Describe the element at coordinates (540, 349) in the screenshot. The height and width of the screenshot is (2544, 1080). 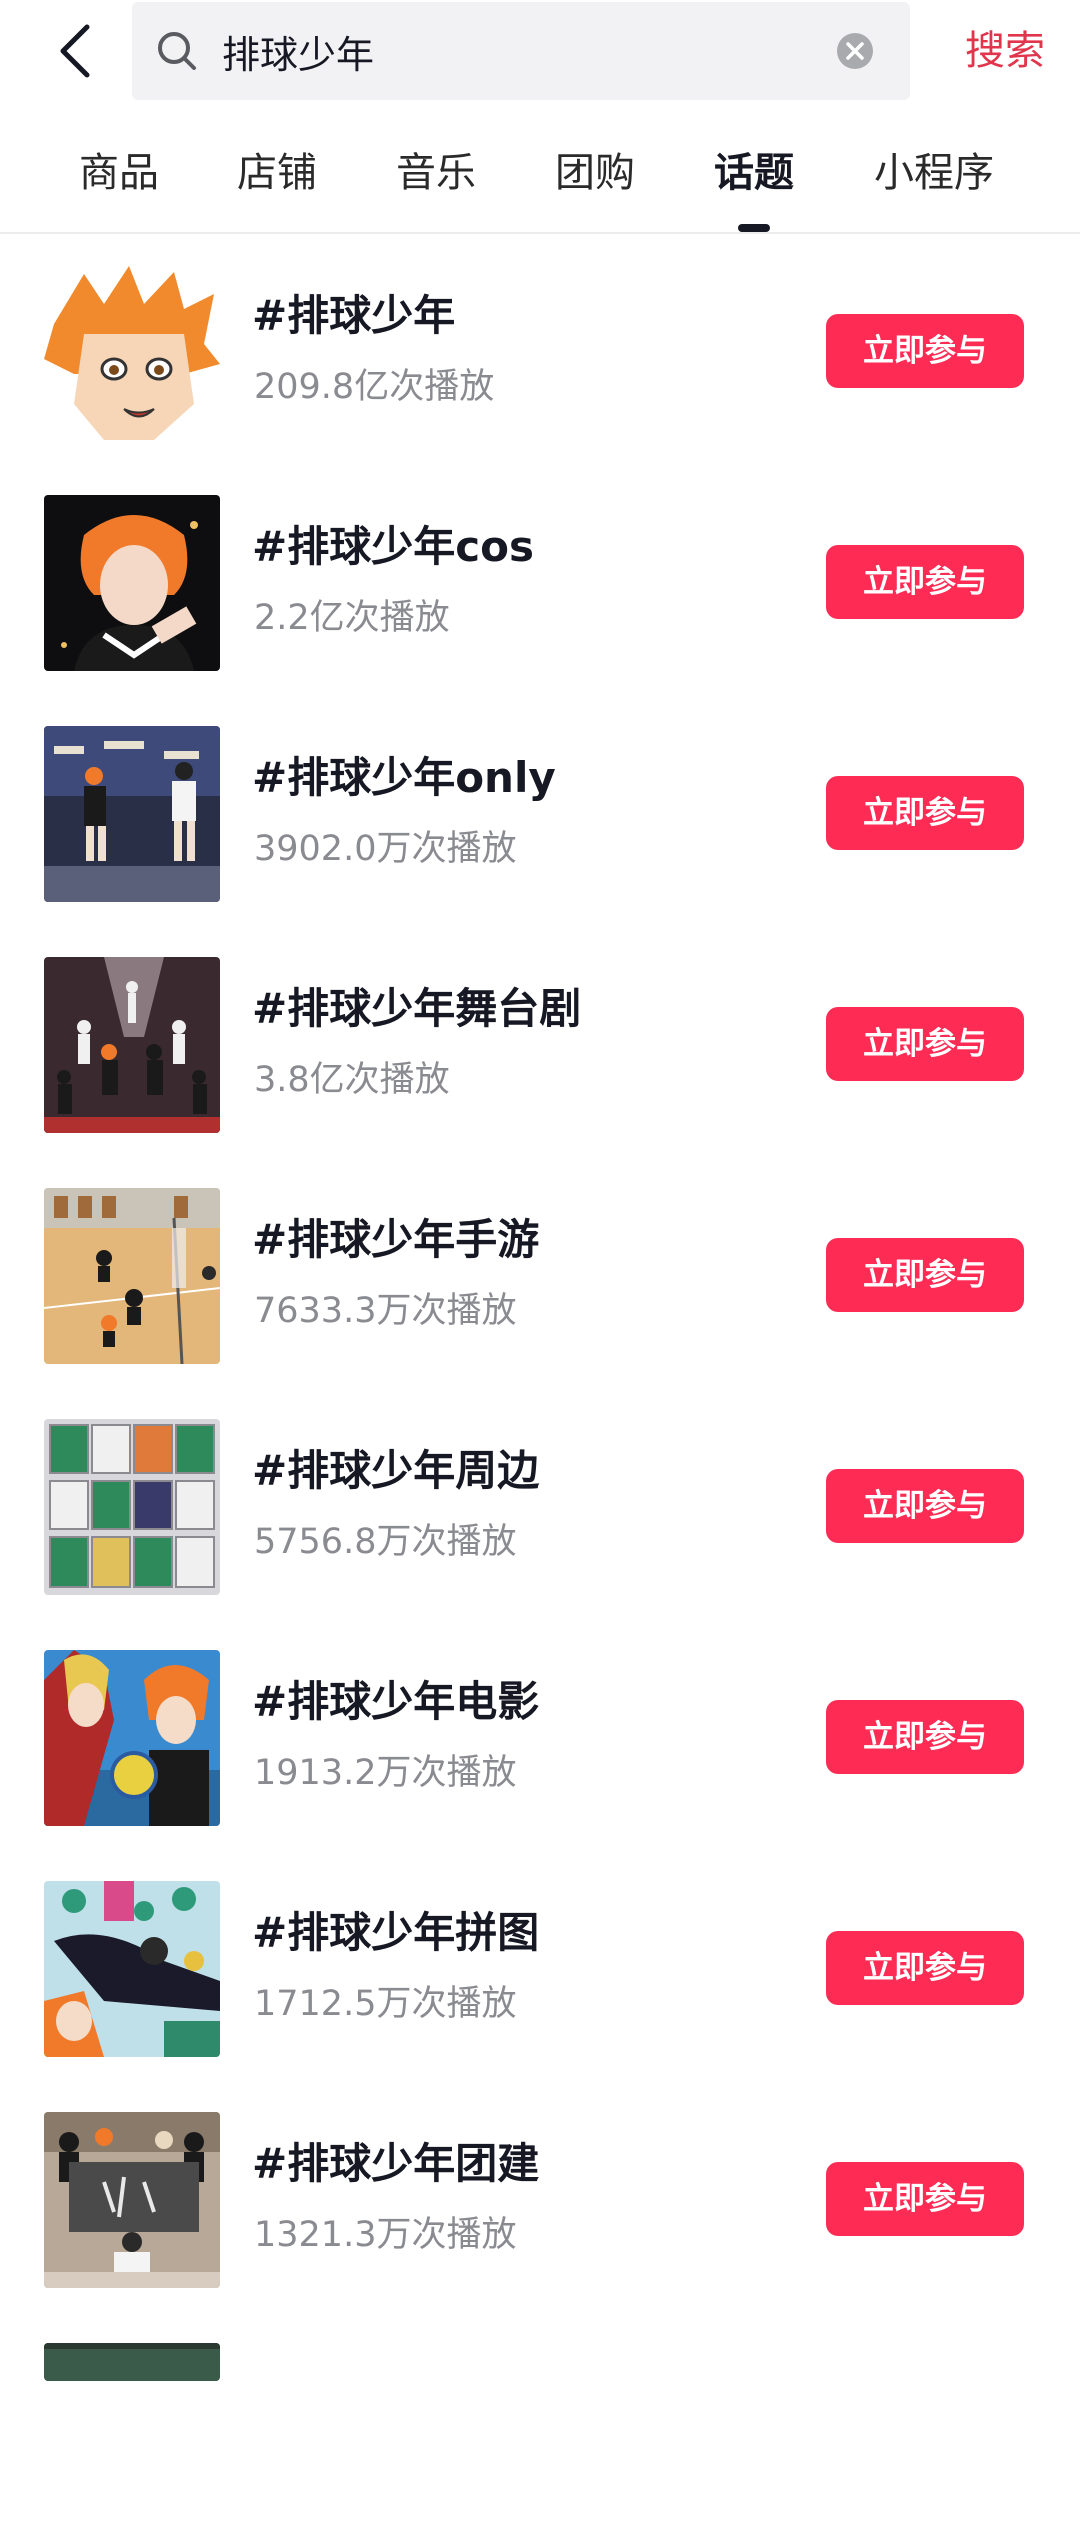
I see `topic-row: #排球少年 209.8亿次播放 立即参与` at that location.